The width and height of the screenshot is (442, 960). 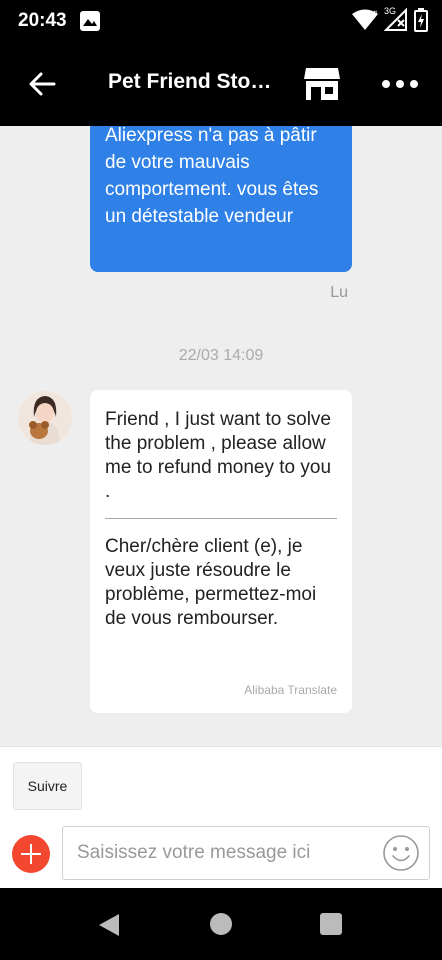 What do you see at coordinates (45, 418) in the screenshot?
I see `seller-avatar` at bounding box center [45, 418].